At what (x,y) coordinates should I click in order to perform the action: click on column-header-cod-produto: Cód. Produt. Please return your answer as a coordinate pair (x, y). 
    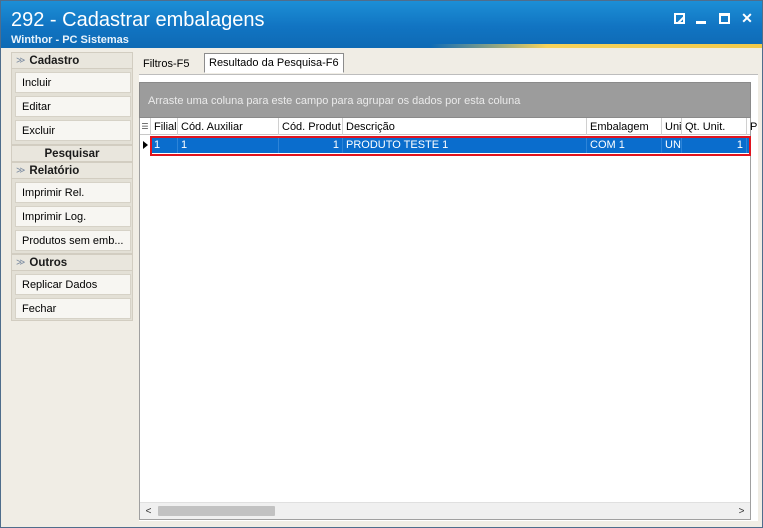
    Looking at the image, I should click on (311, 126).